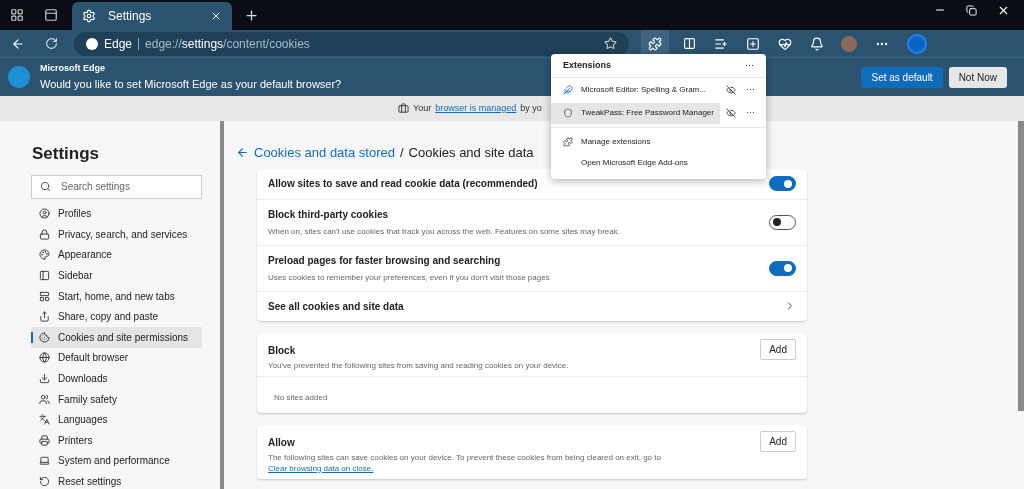 The width and height of the screenshot is (1024, 489). What do you see at coordinates (116, 255) in the screenshot?
I see `sidebar-item: Appearance` at bounding box center [116, 255].